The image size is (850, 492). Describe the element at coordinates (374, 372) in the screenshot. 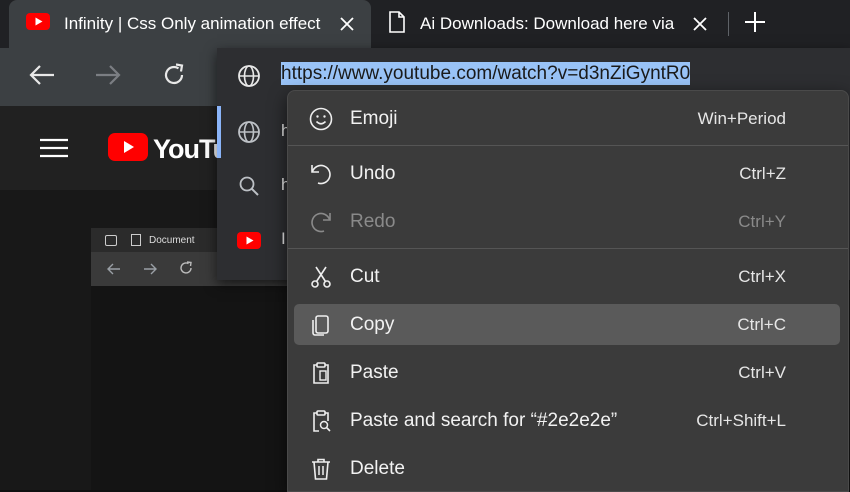

I see `menu-item-label: Paste` at that location.